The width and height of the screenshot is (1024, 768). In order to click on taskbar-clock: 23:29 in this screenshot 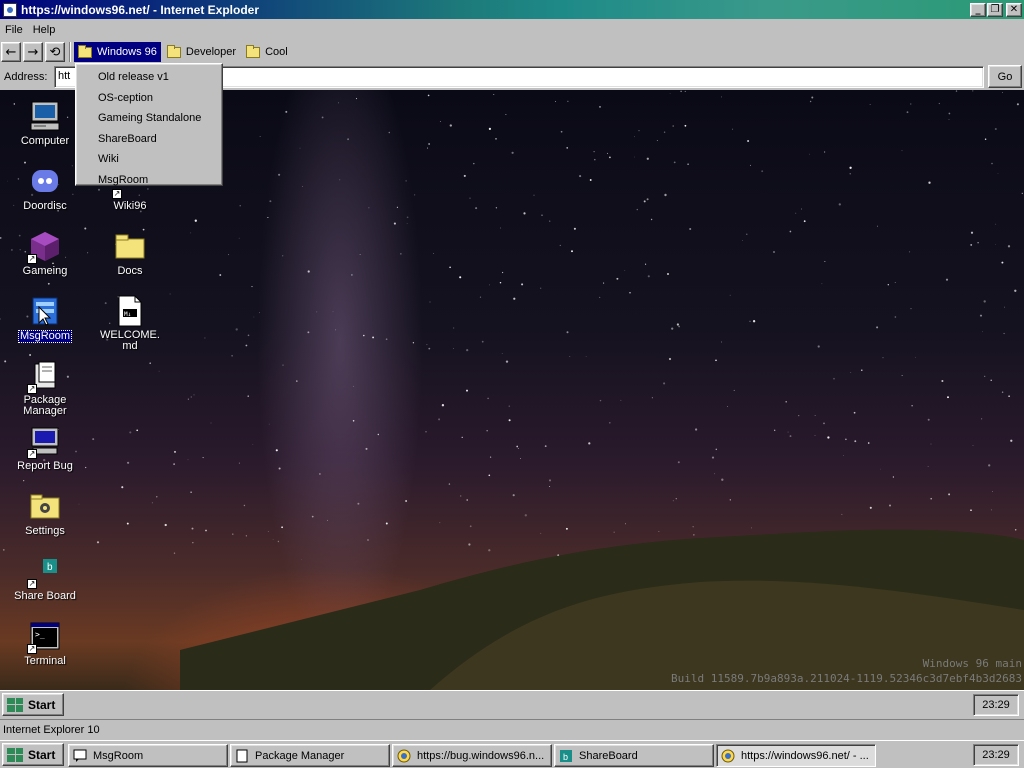, I will do `click(996, 755)`.